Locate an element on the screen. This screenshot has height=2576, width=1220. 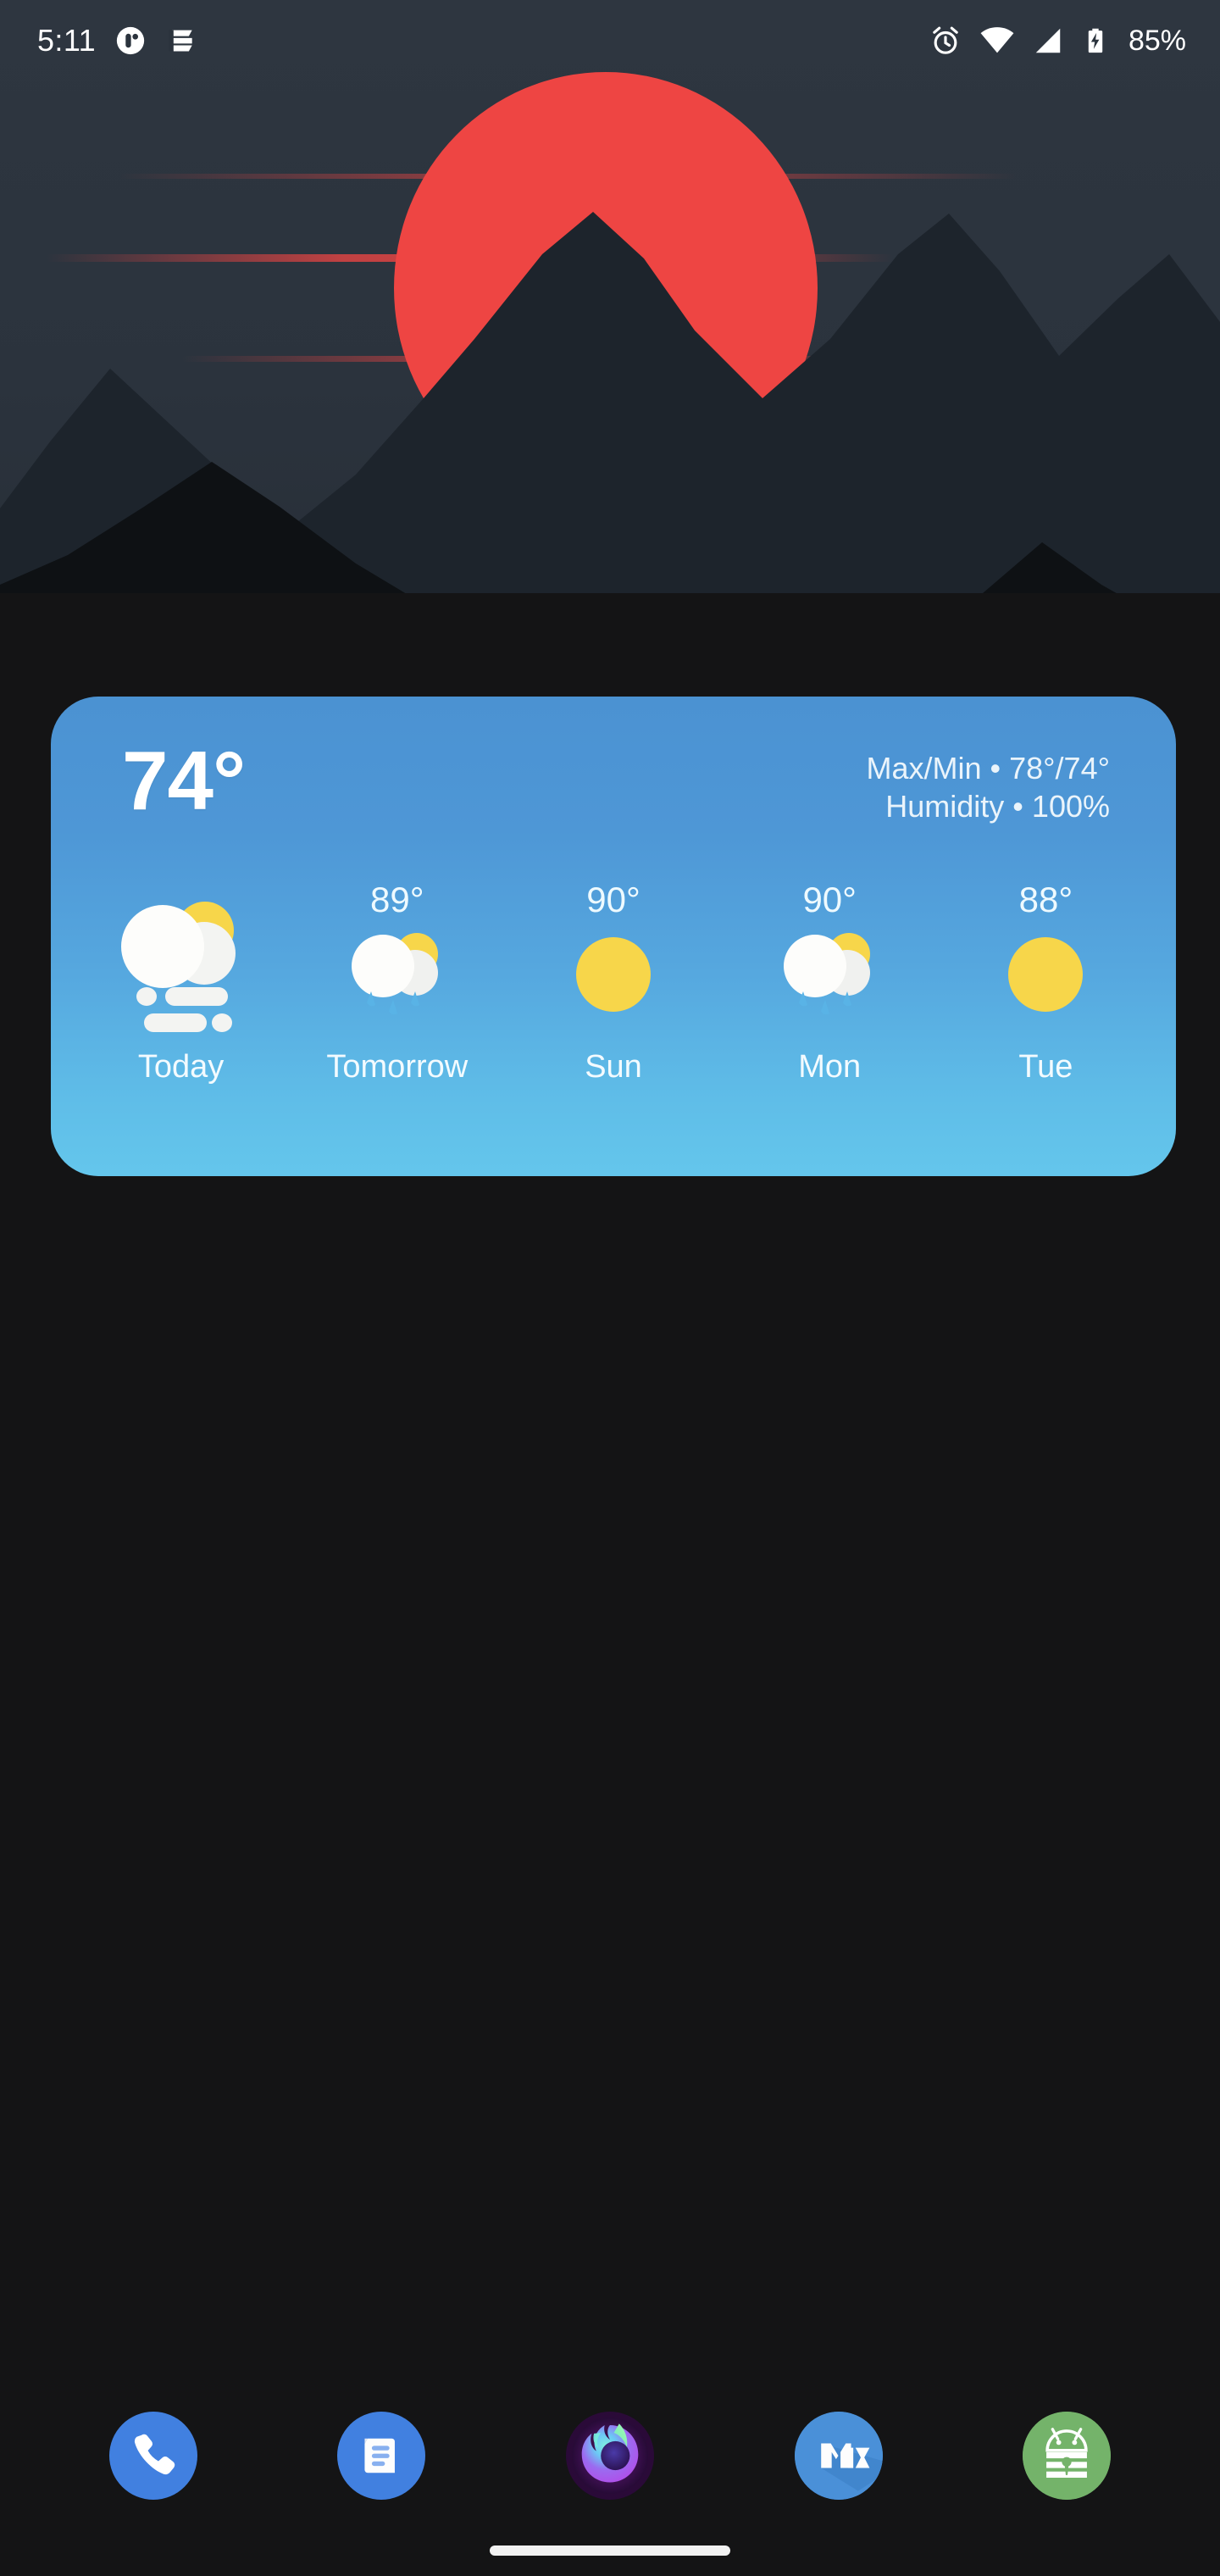
cellular-signal-icon is located at coordinates (1048, 40).